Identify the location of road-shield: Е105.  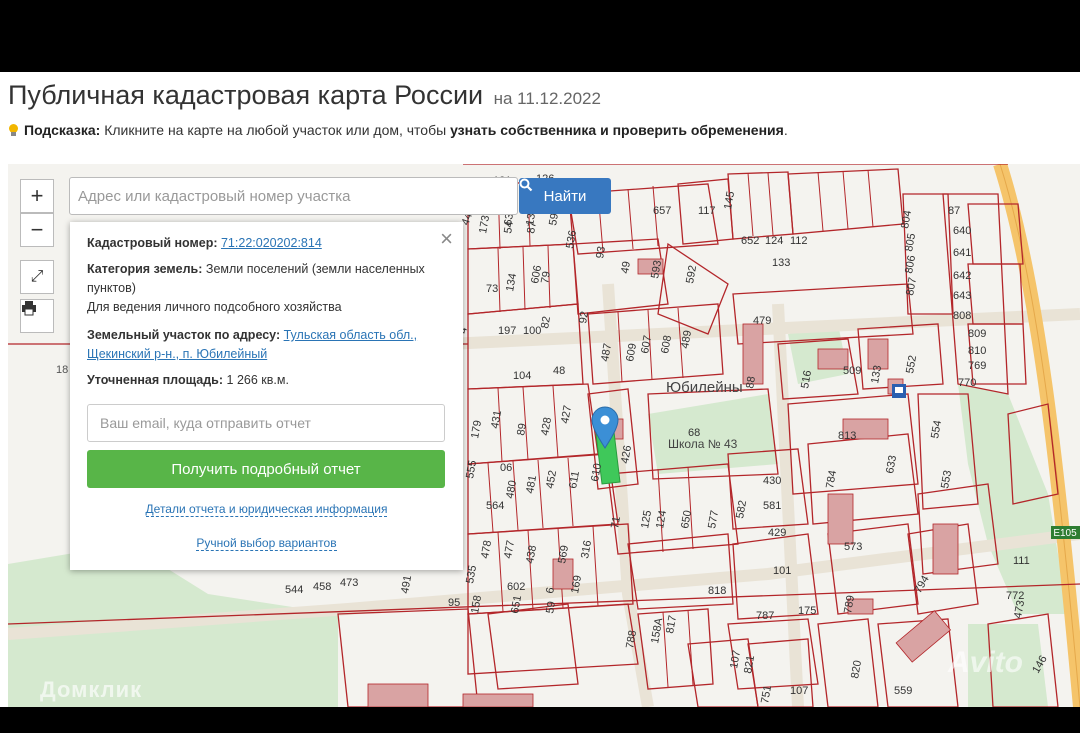
(1065, 532).